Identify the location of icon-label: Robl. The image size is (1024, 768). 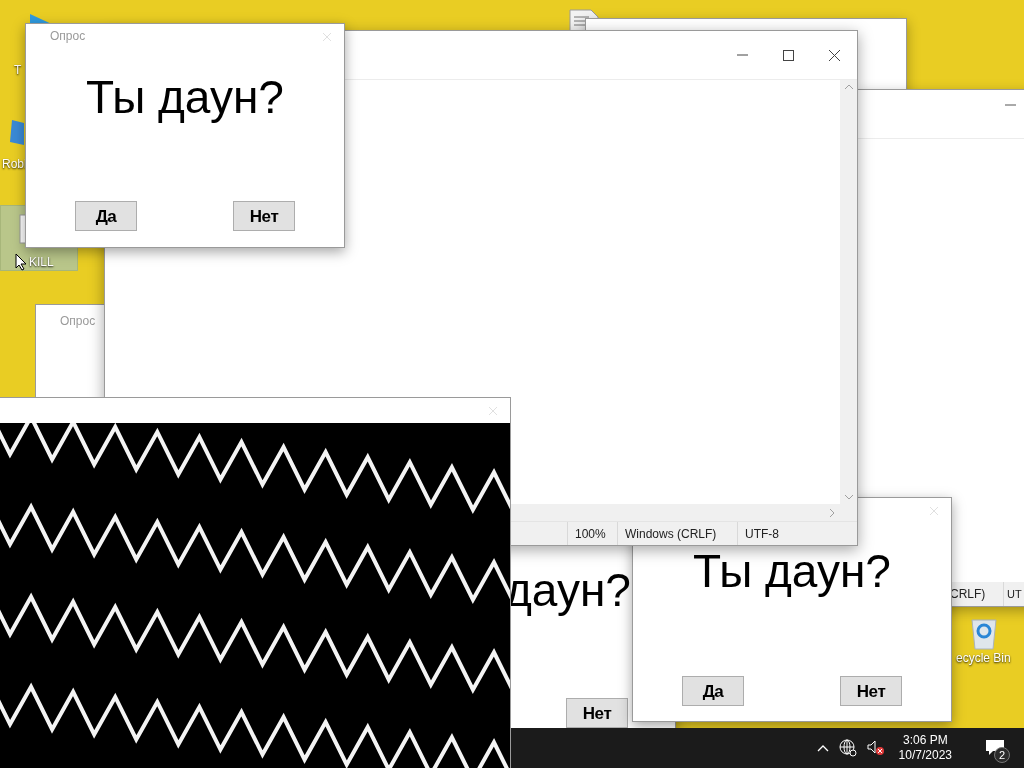
(14, 164).